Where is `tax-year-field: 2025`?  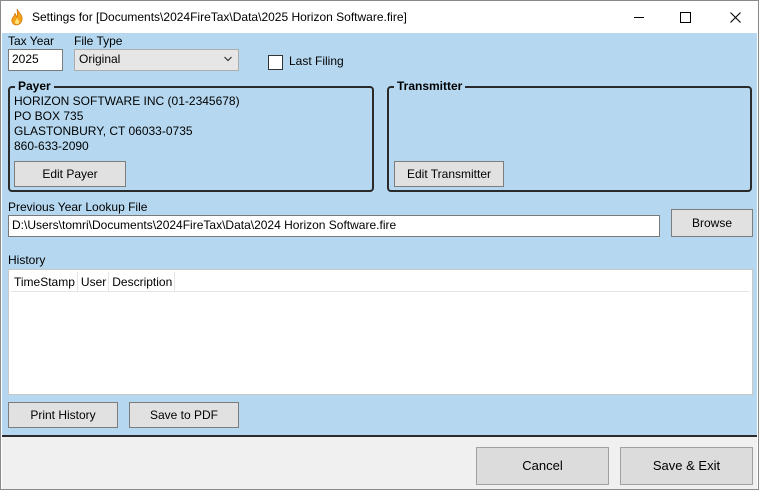
tax-year-field: 2025 is located at coordinates (35, 60).